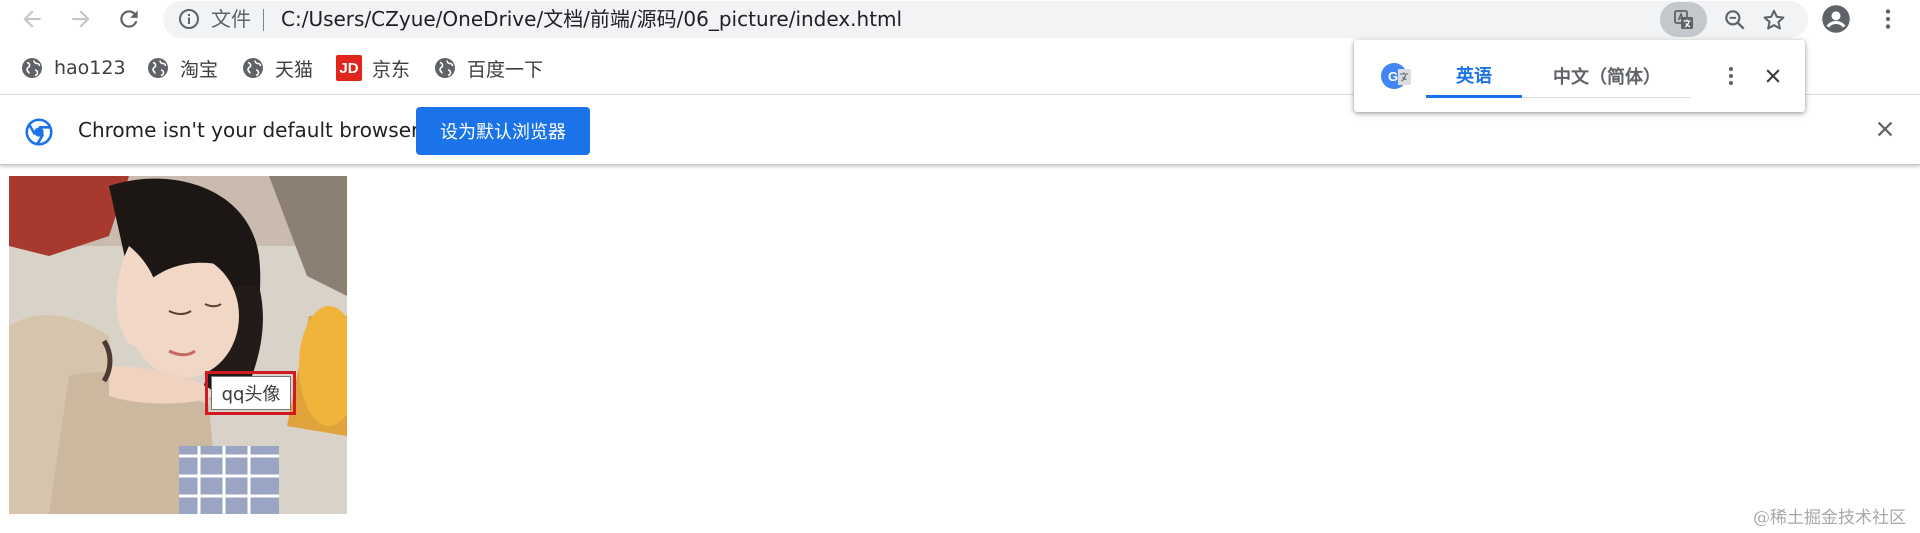  I want to click on portrait-photo, so click(178, 345).